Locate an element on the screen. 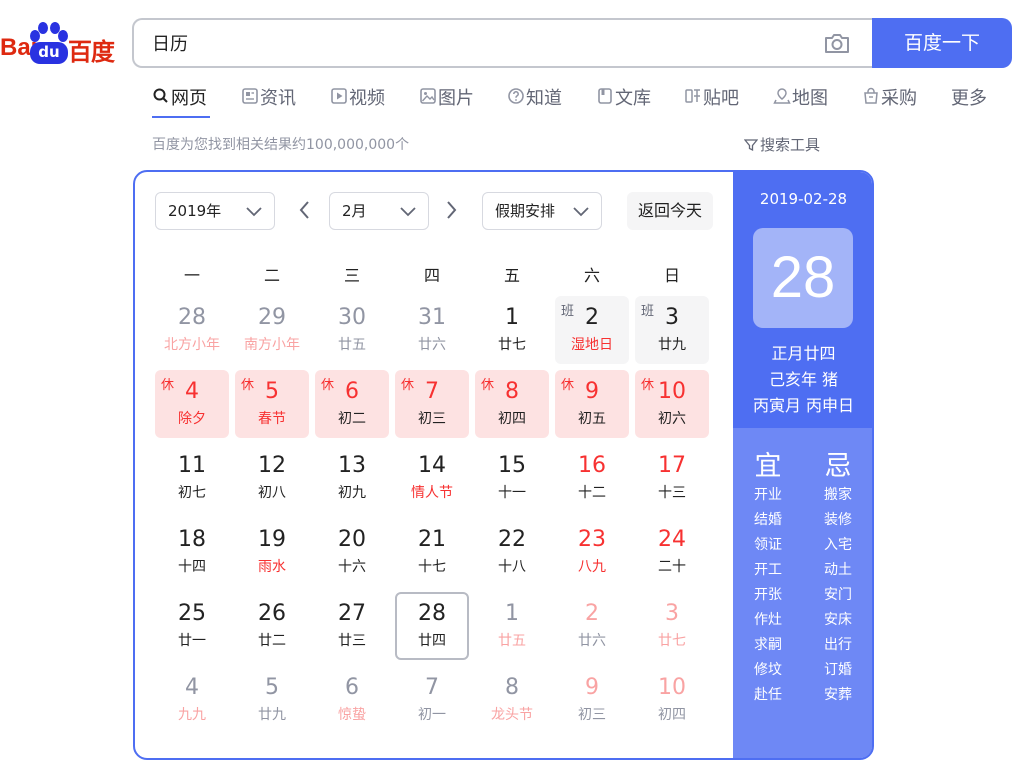 The image size is (1030, 768). day-lunar-label: 廿九 is located at coordinates (672, 345).